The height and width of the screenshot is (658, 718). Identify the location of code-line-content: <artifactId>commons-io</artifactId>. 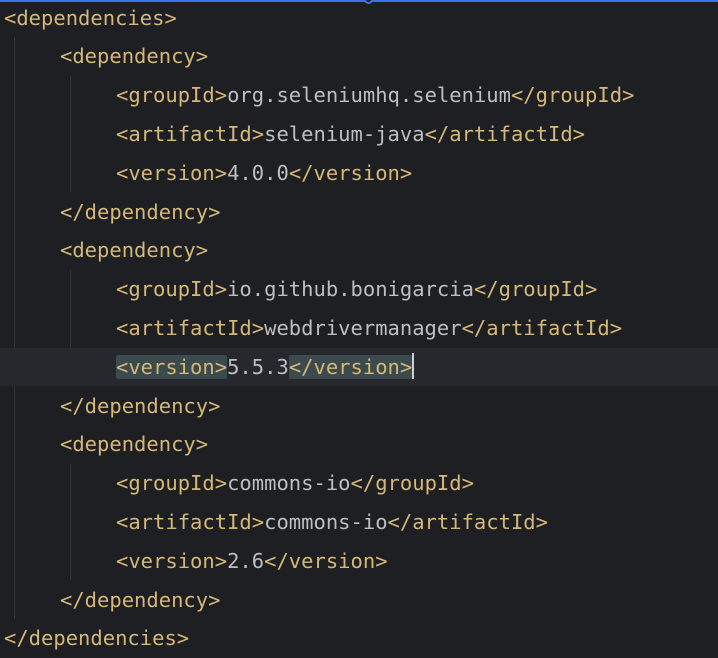
(332, 522).